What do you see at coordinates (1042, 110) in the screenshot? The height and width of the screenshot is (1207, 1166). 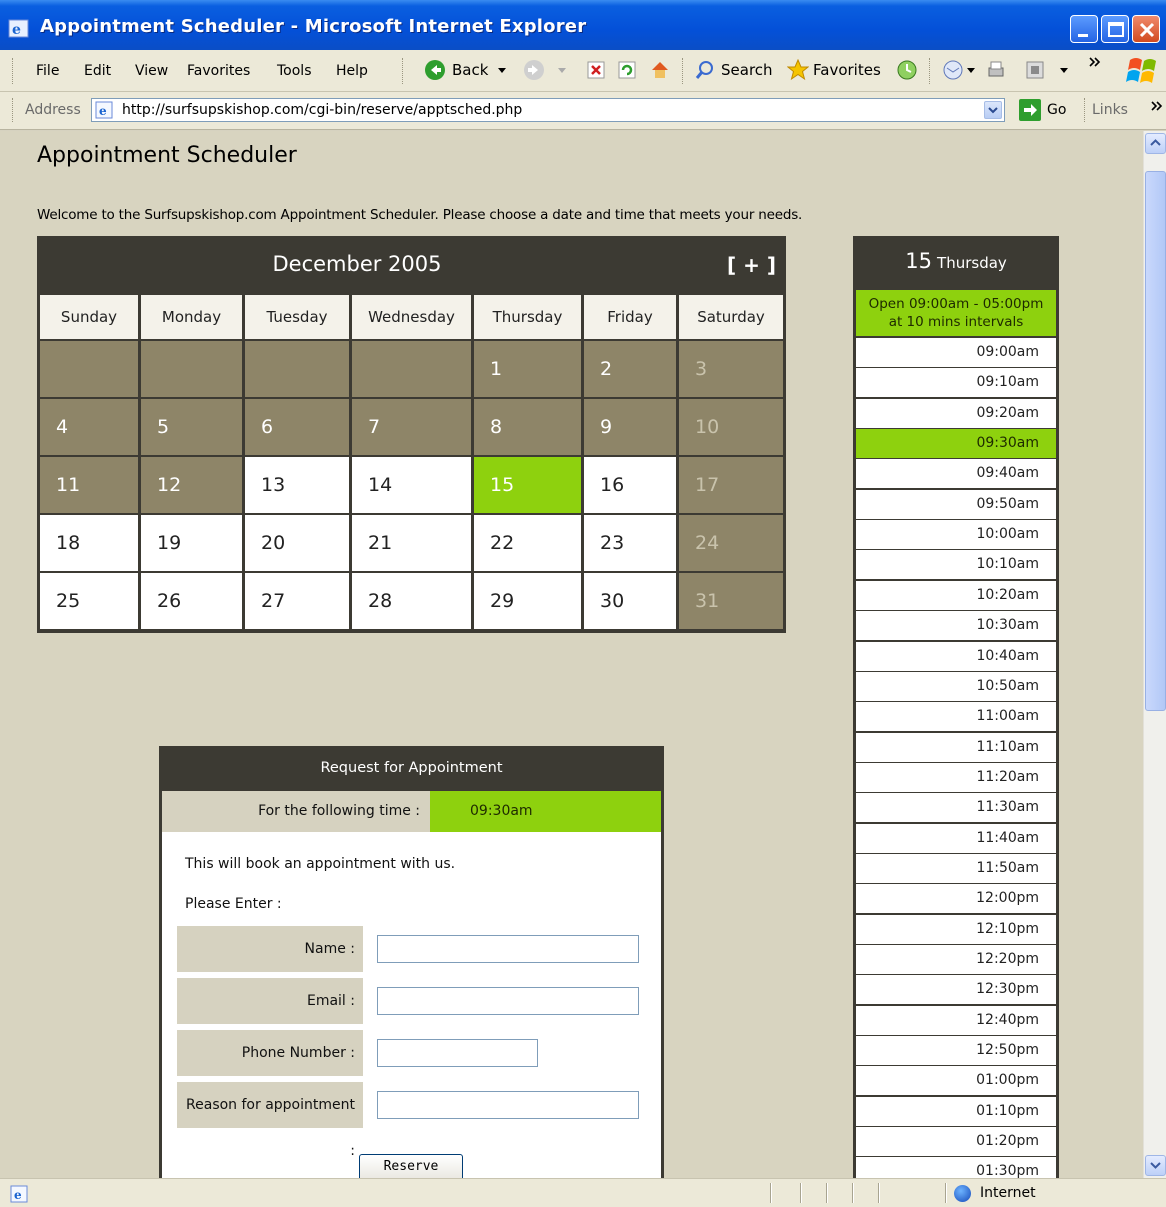 I see `go-button: Go` at bounding box center [1042, 110].